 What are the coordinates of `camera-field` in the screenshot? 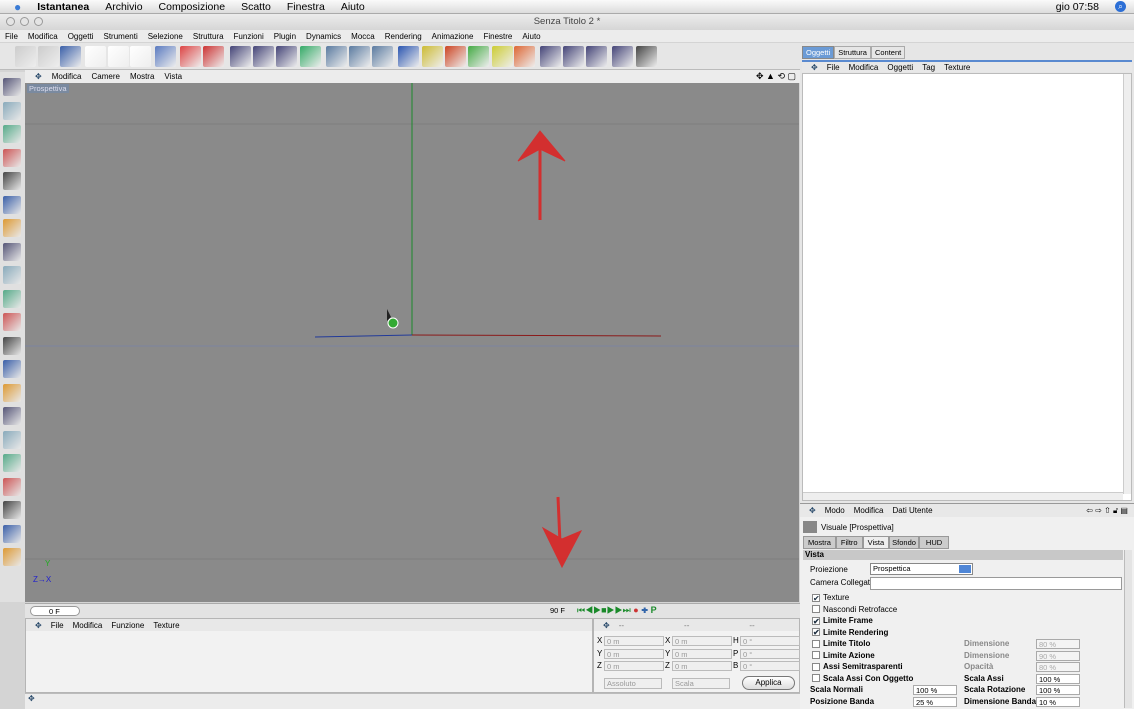 It's located at (996, 583).